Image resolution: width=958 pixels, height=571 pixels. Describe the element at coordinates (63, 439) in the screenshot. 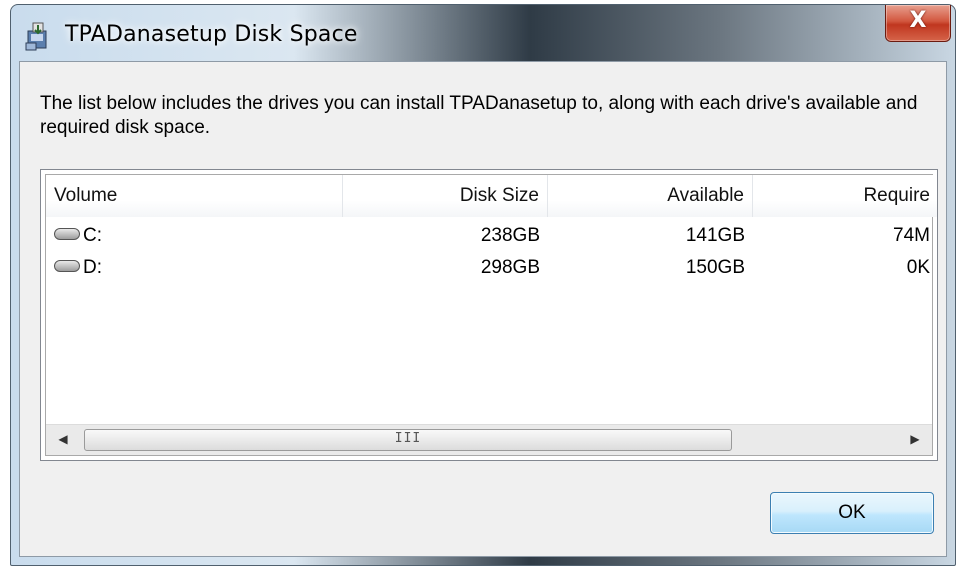

I see `scroll-left-arrow-icon: ◀` at that location.